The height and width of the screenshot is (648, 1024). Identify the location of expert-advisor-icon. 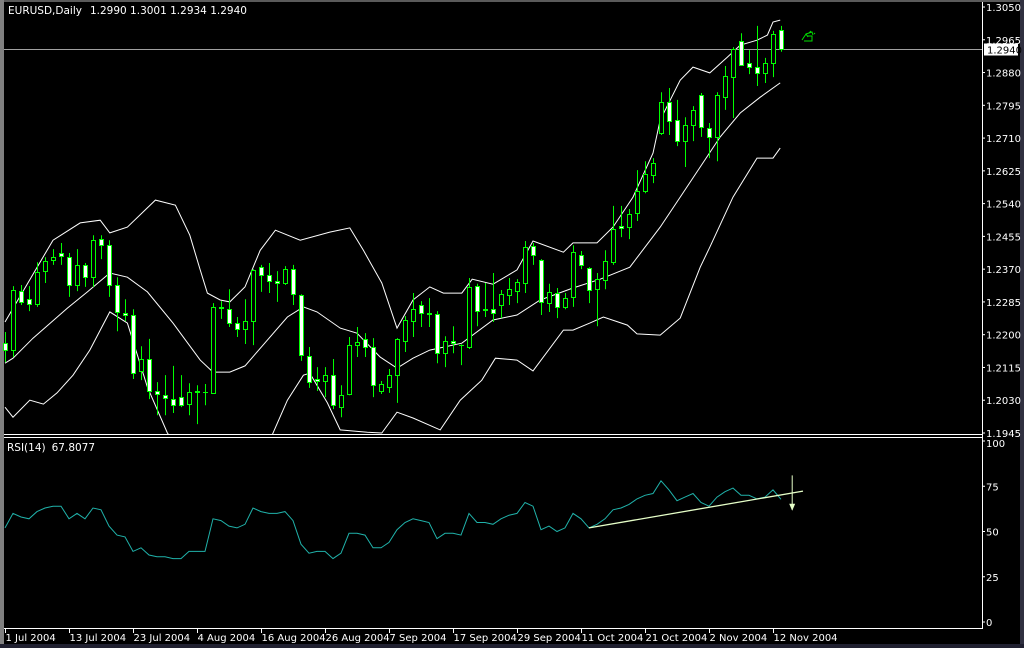
(808, 36).